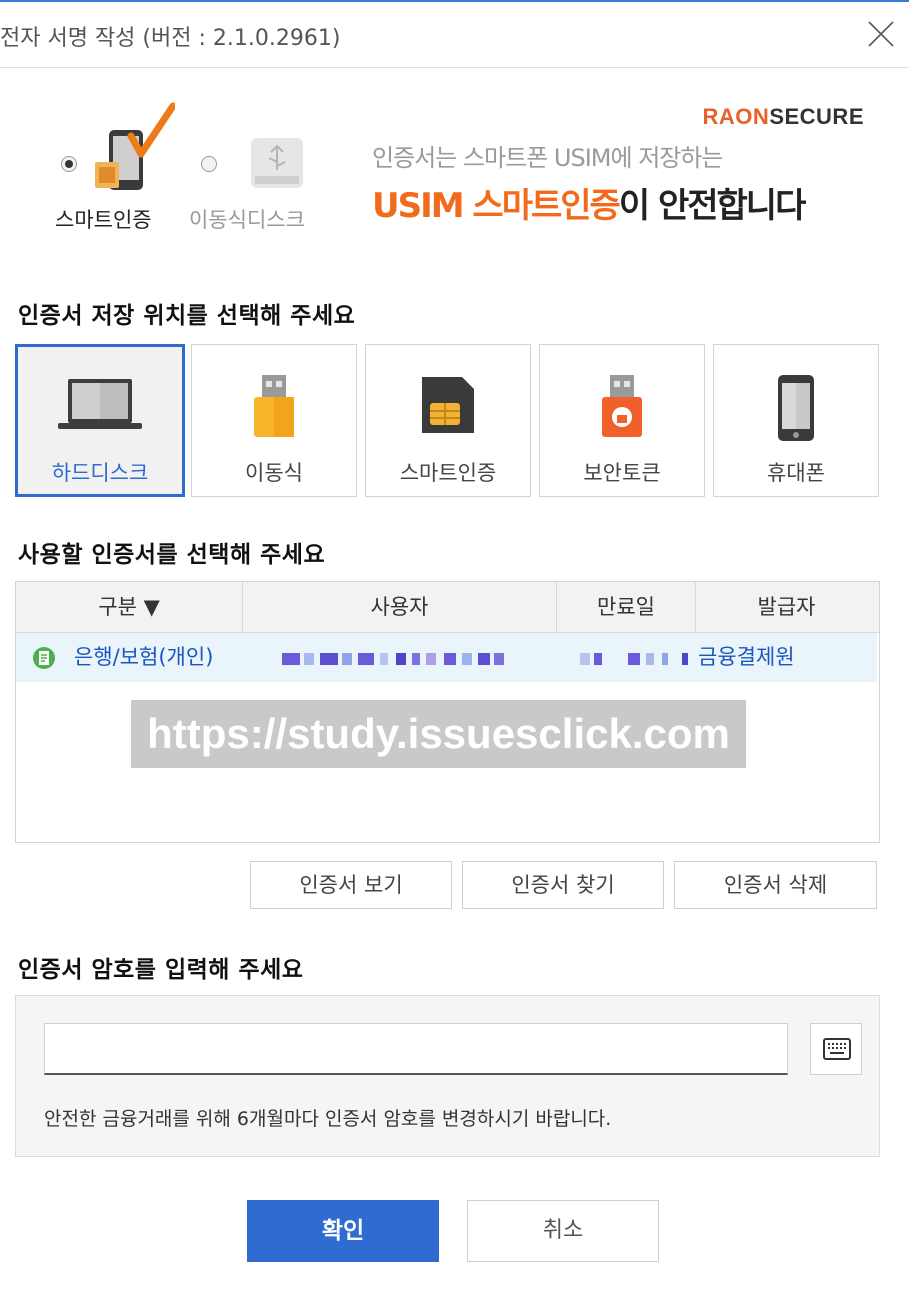 Image resolution: width=909 pixels, height=1296 pixels. What do you see at coordinates (454, 35) in the screenshot?
I see `title-bar: 전자 서명 작성 (버전 : 2.1.0.2961)` at bounding box center [454, 35].